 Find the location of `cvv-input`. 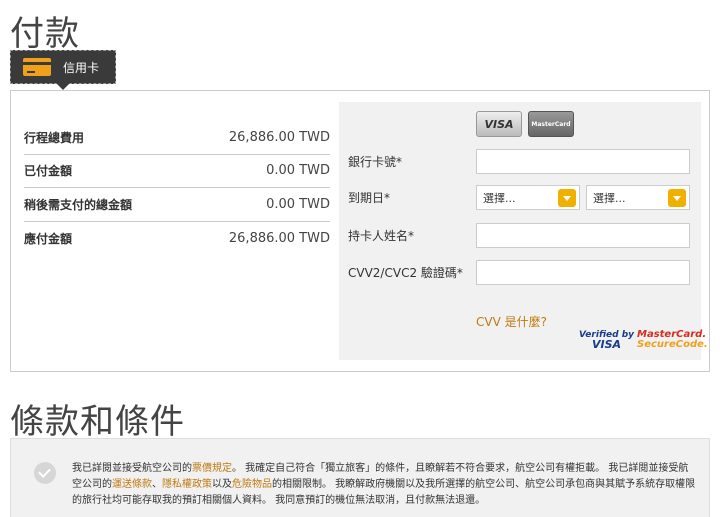

cvv-input is located at coordinates (583, 272).